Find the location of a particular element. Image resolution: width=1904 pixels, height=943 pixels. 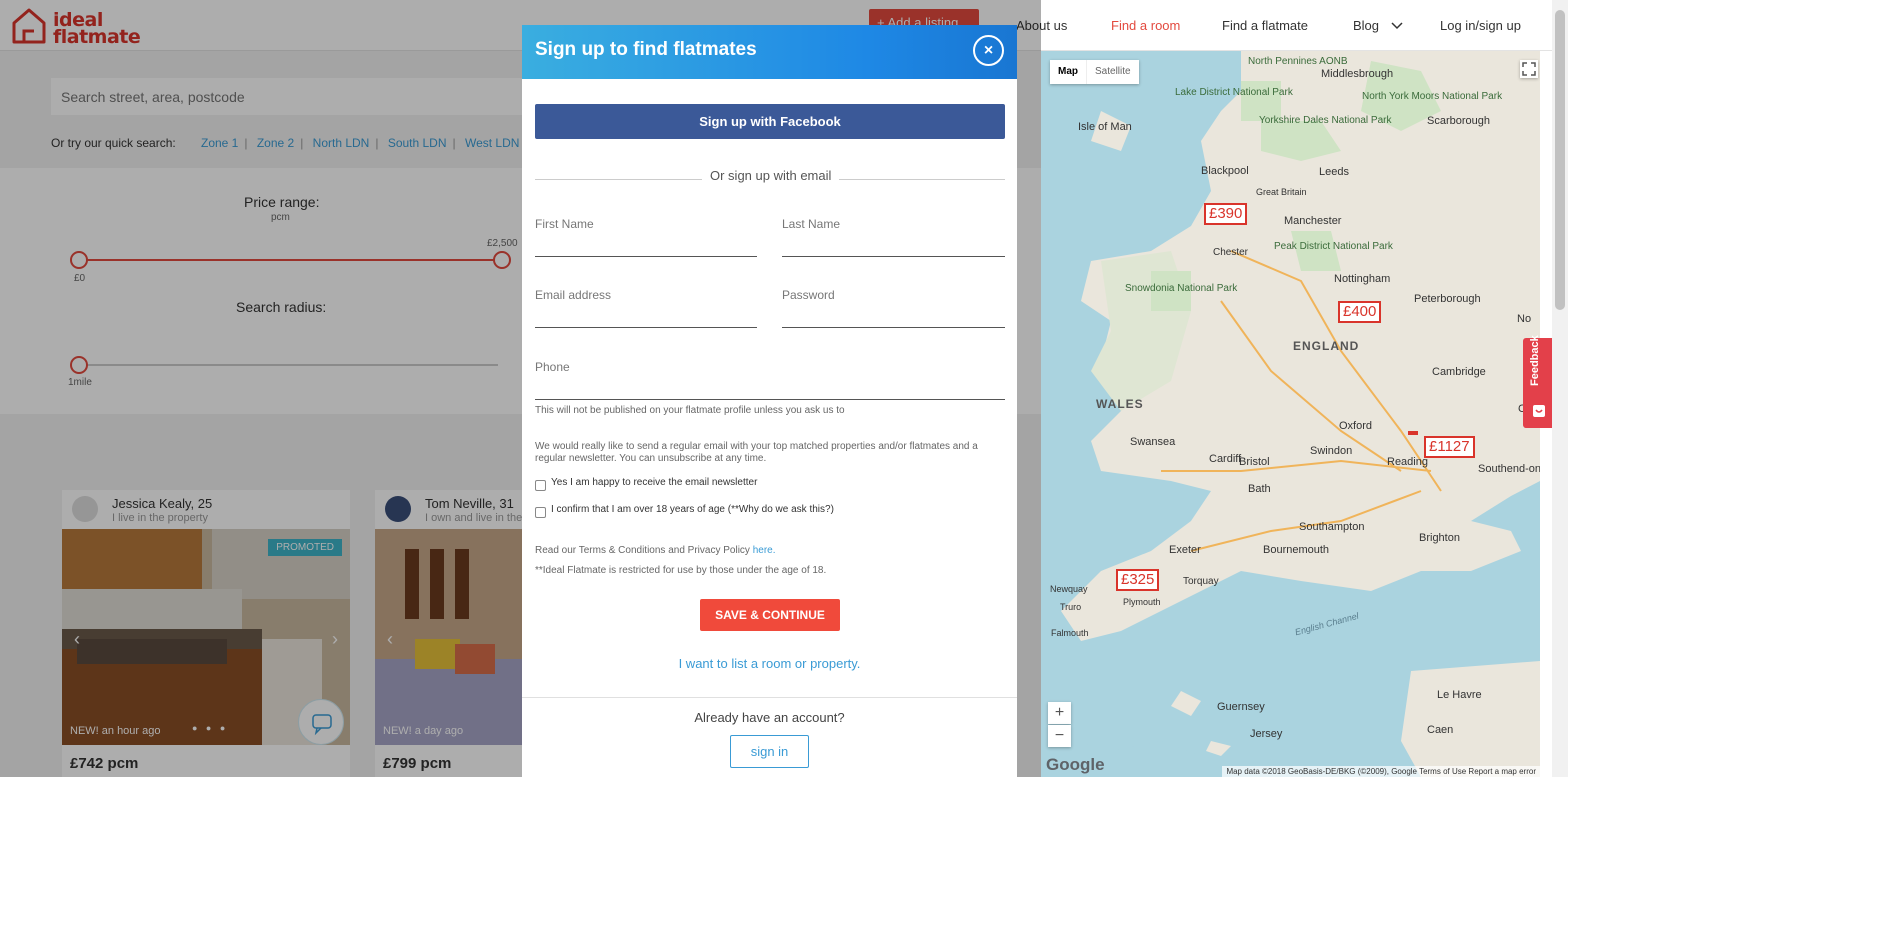

modal-header: Sign up to find flatmates × is located at coordinates (769, 52).